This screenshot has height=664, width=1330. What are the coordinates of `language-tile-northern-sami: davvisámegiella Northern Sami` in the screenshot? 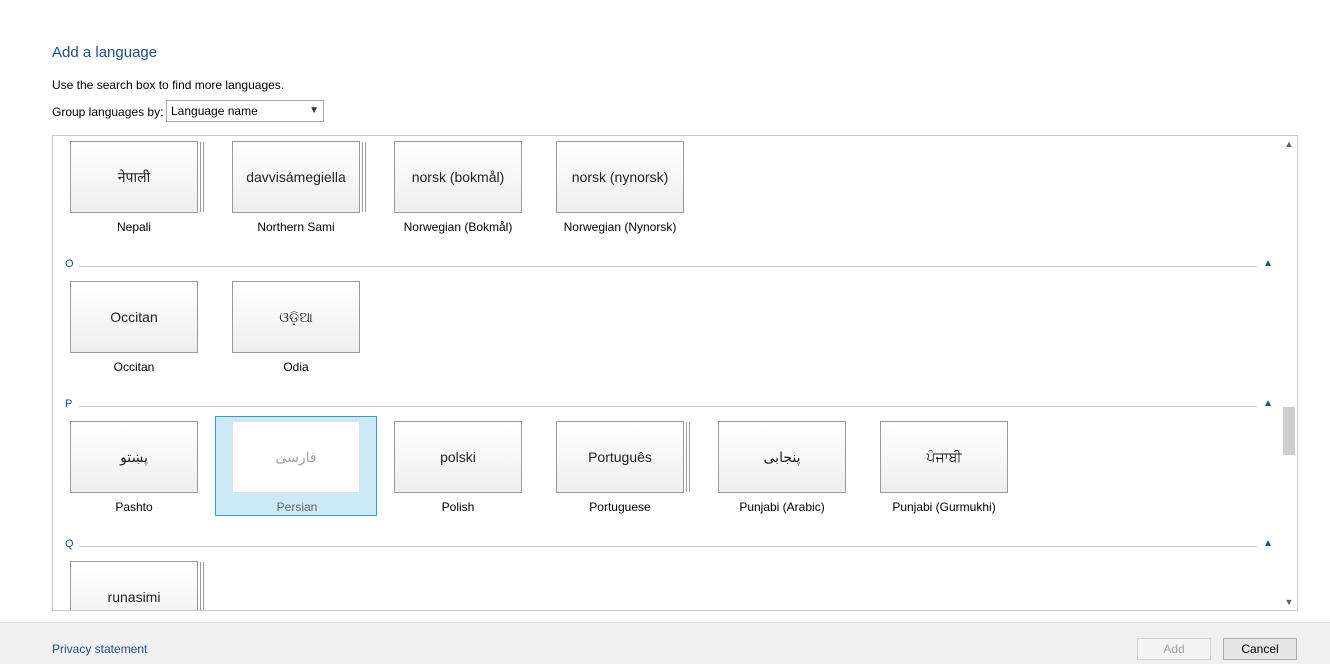 It's located at (296, 186).